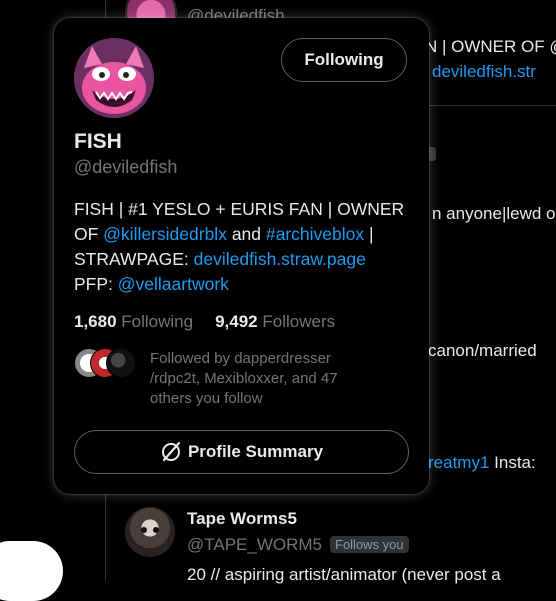 Image resolution: width=556 pixels, height=601 pixels. What do you see at coordinates (254, 545) in the screenshot?
I see `user-handle: @TAPE_WORM5` at bounding box center [254, 545].